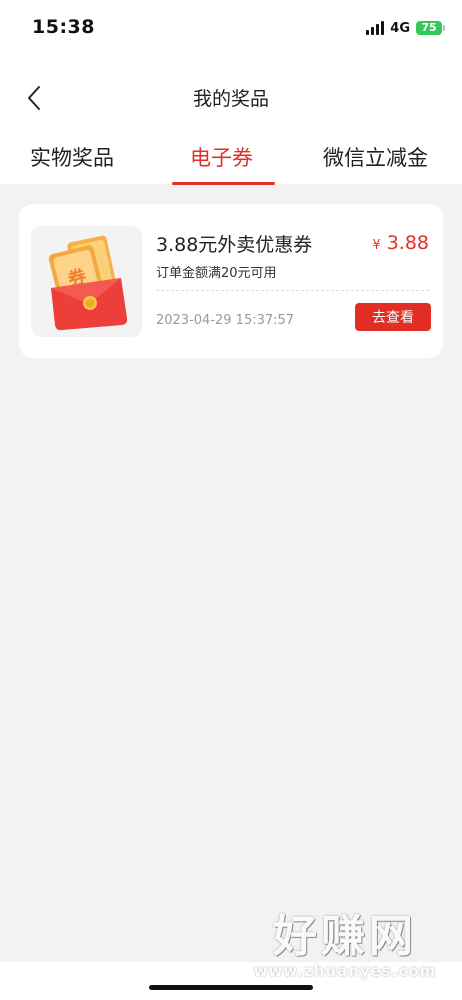  I want to click on coupon-name: 3.88元外卖优惠券, so click(234, 245).